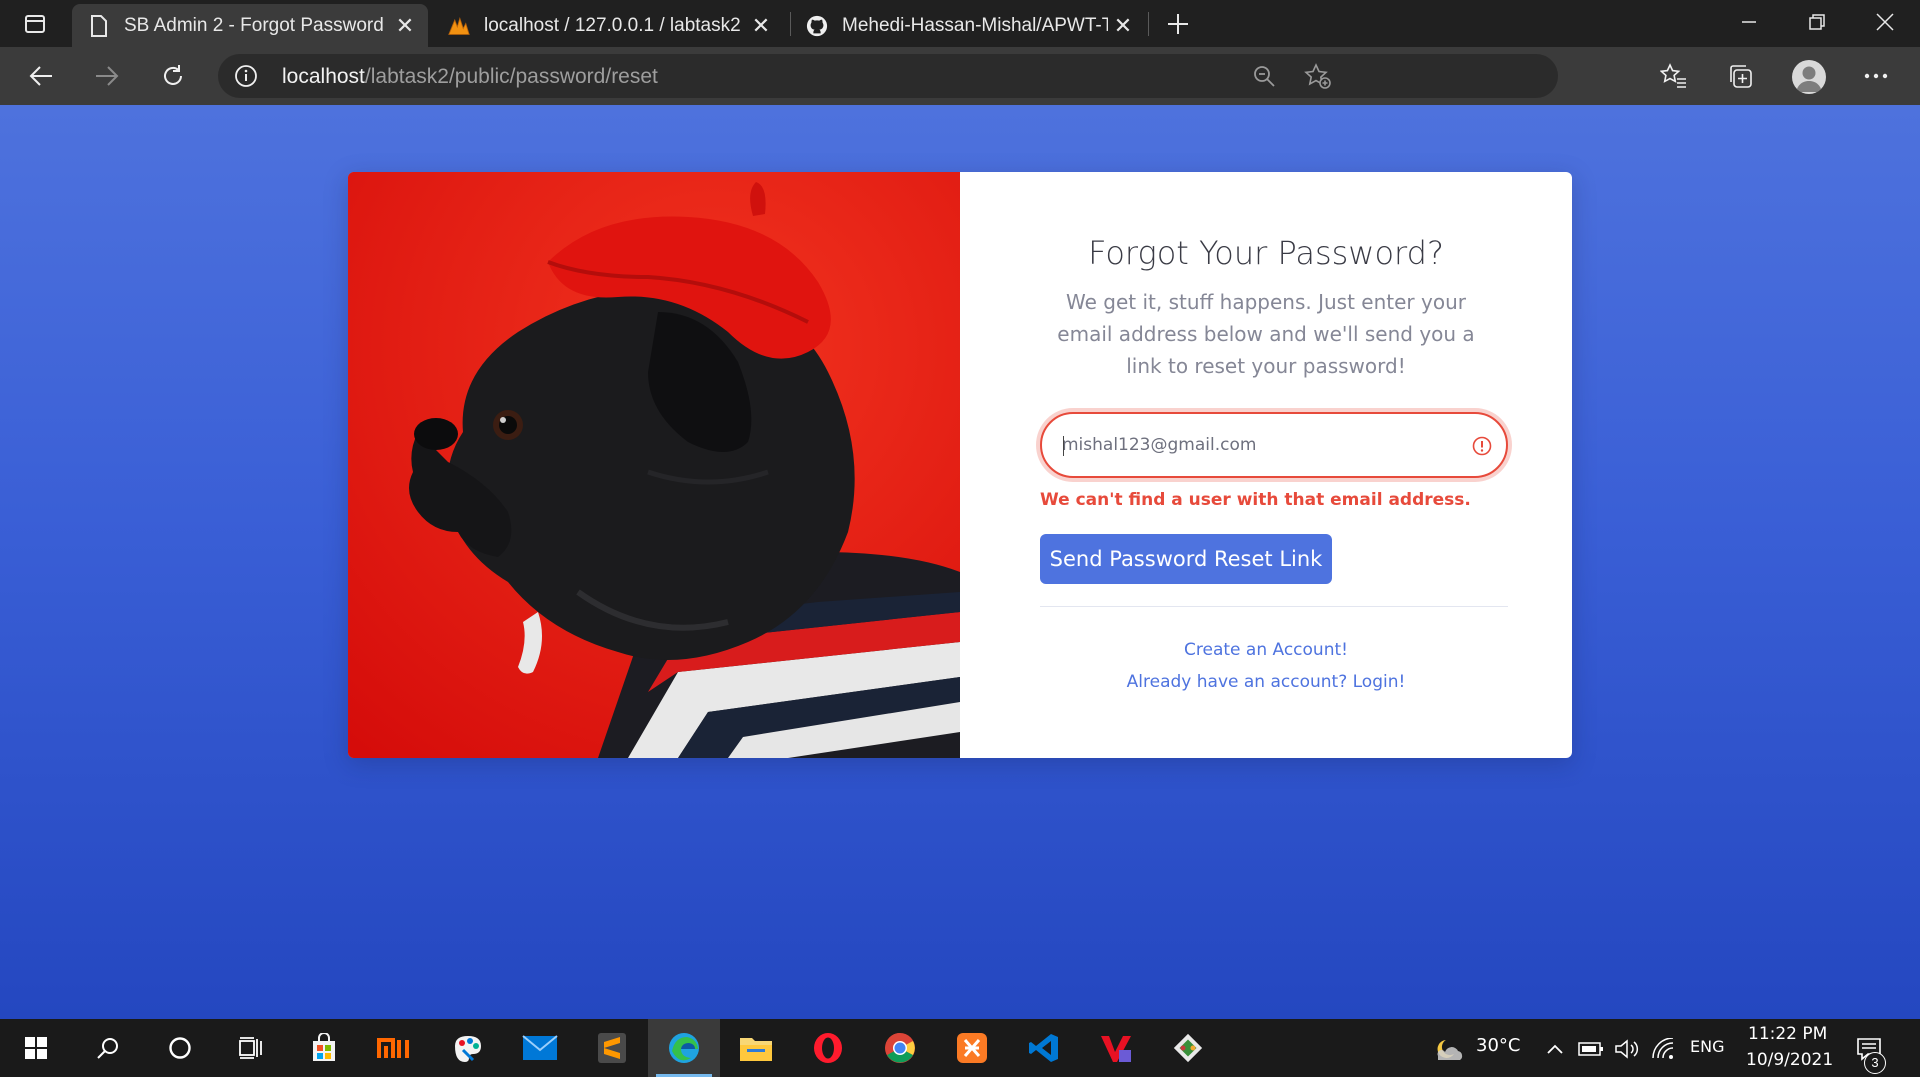 This screenshot has height=1077, width=1920. I want to click on phpmyadmin-icon, so click(459, 26).